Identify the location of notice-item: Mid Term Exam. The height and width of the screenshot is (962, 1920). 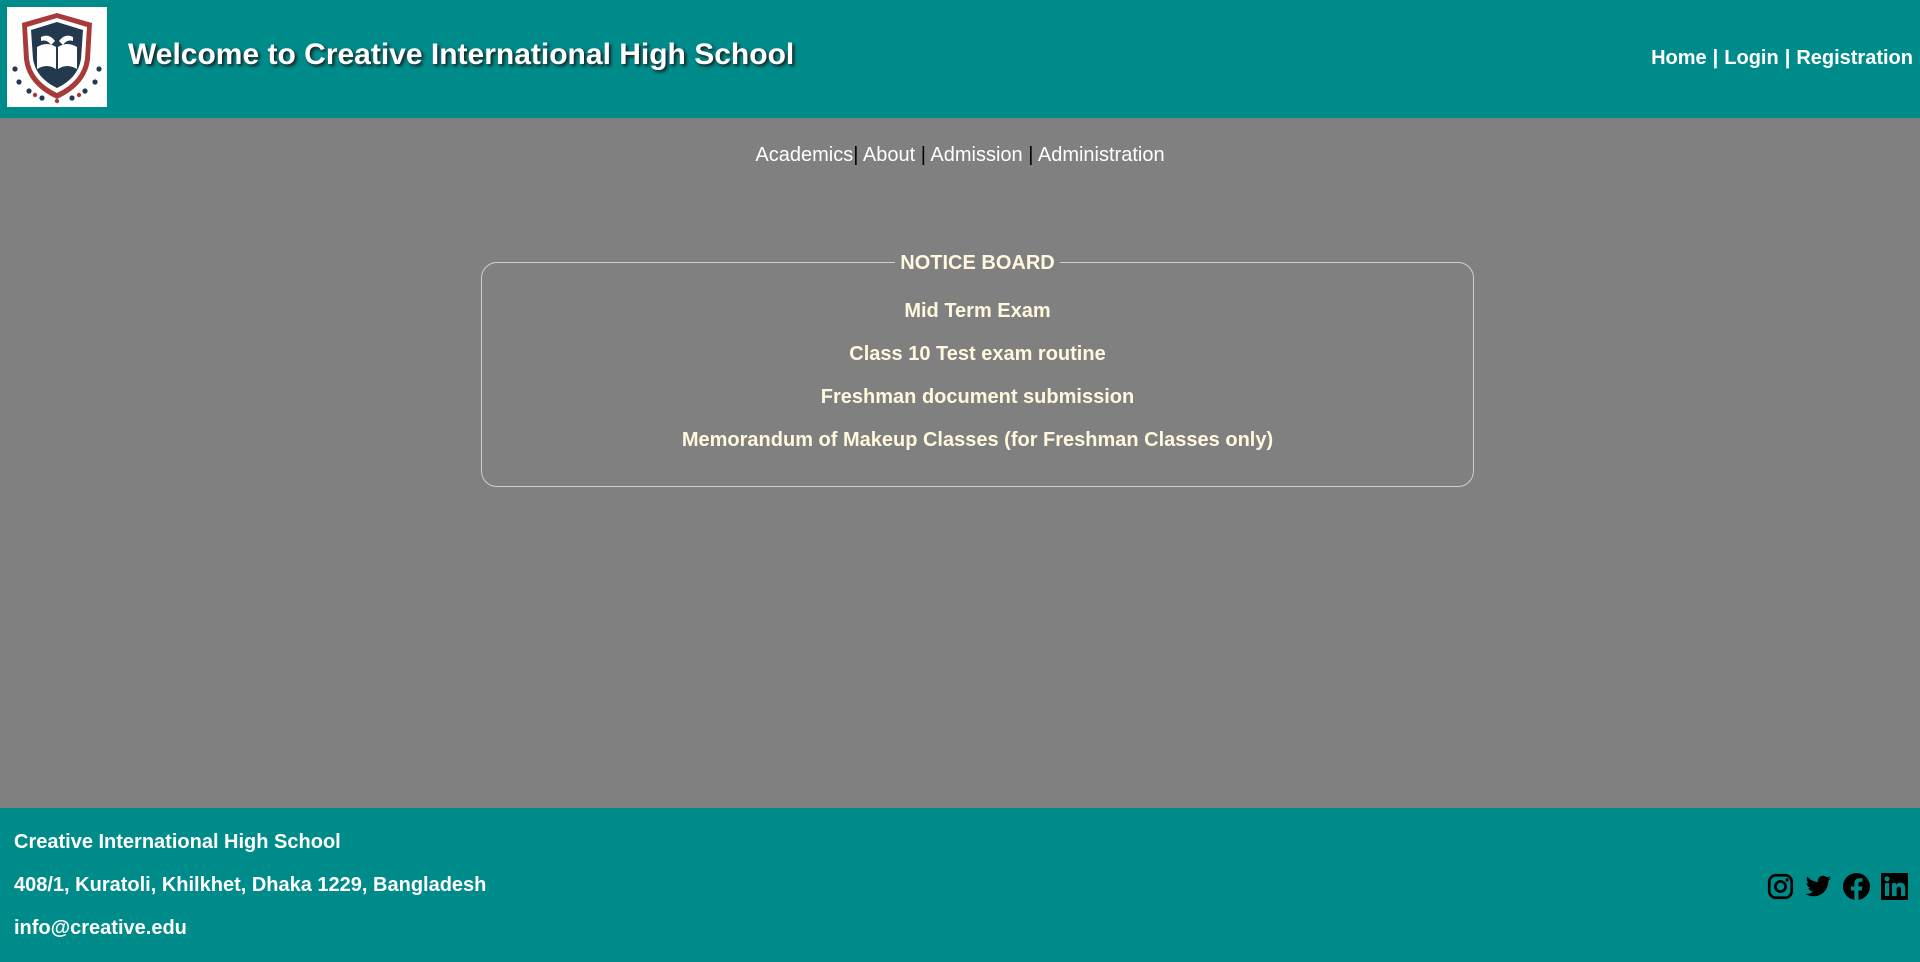
(977, 320).